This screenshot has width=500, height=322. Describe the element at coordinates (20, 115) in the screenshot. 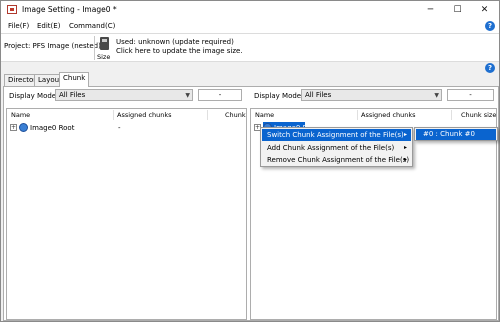

I see `left-col-name: Name` at that location.